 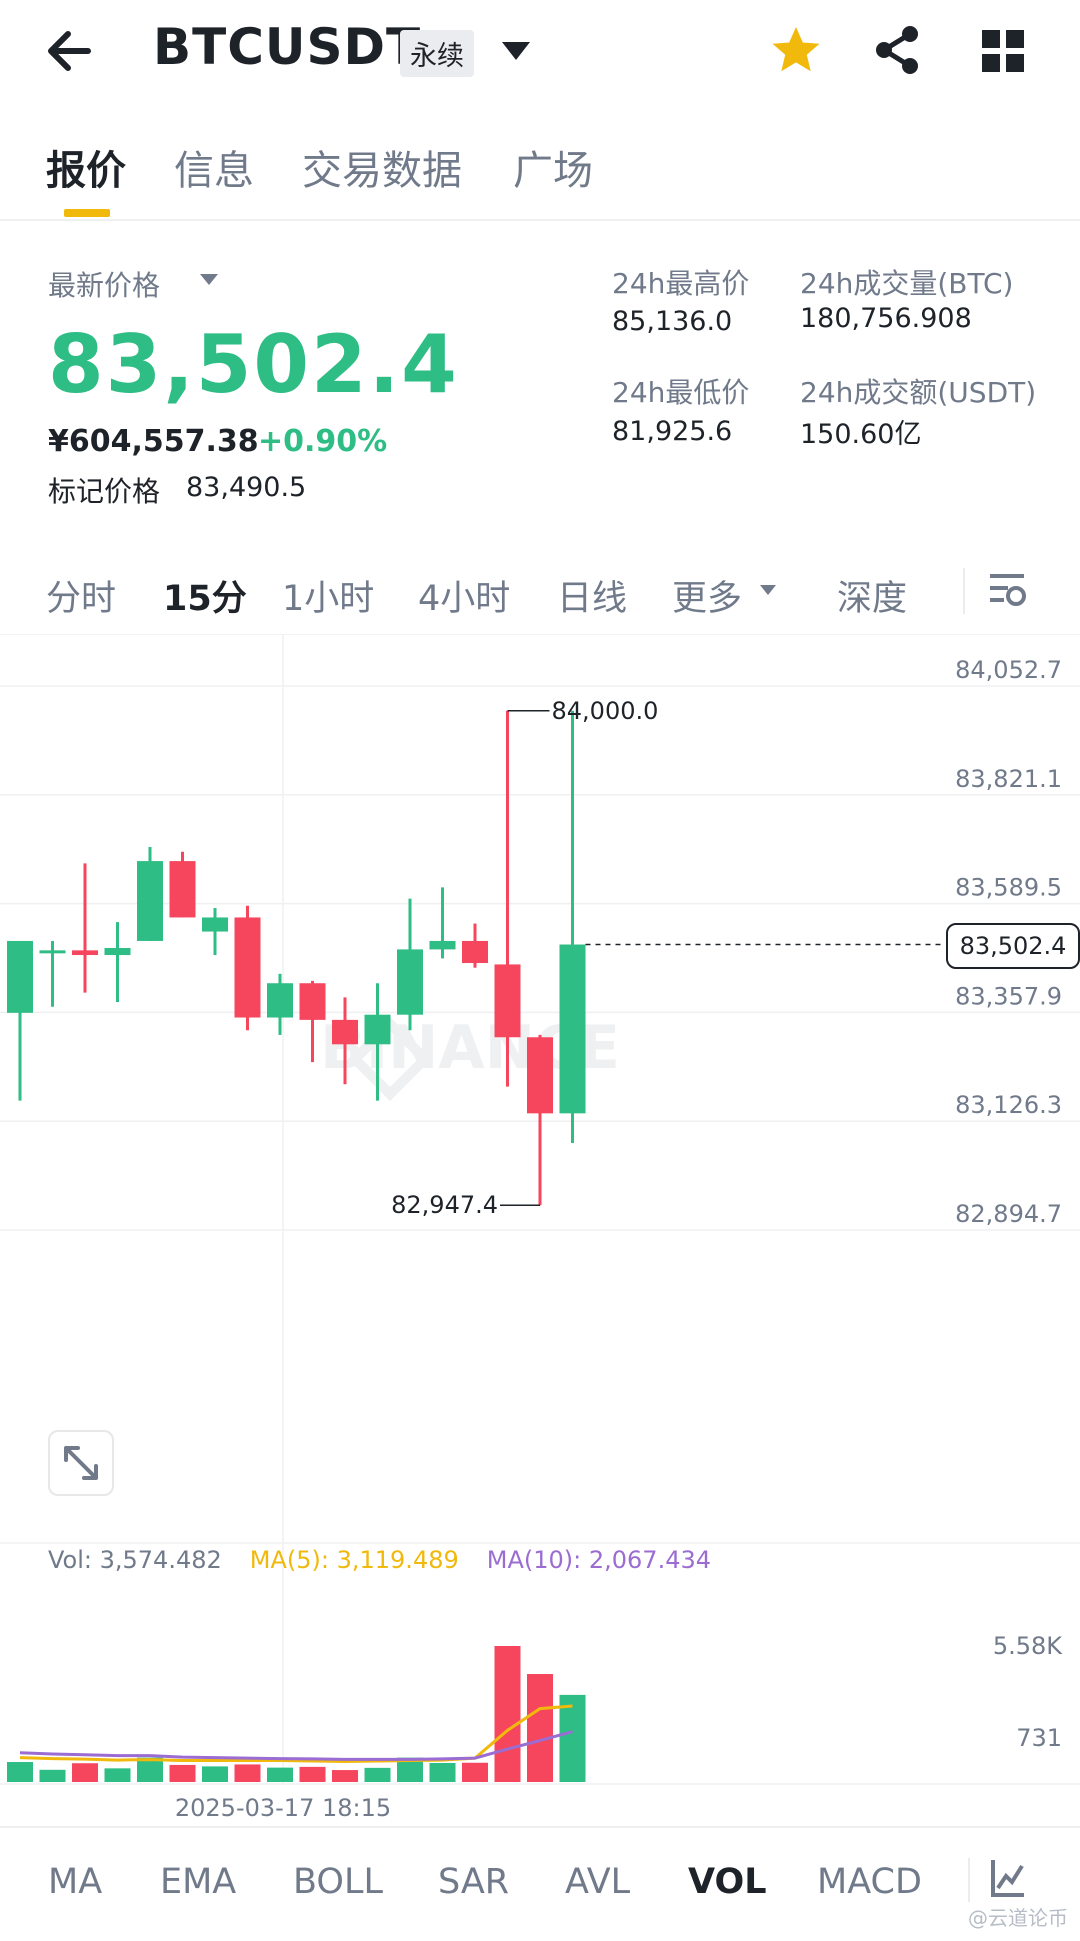 What do you see at coordinates (75, 1882) in the screenshot?
I see `indicator-ma: MA` at bounding box center [75, 1882].